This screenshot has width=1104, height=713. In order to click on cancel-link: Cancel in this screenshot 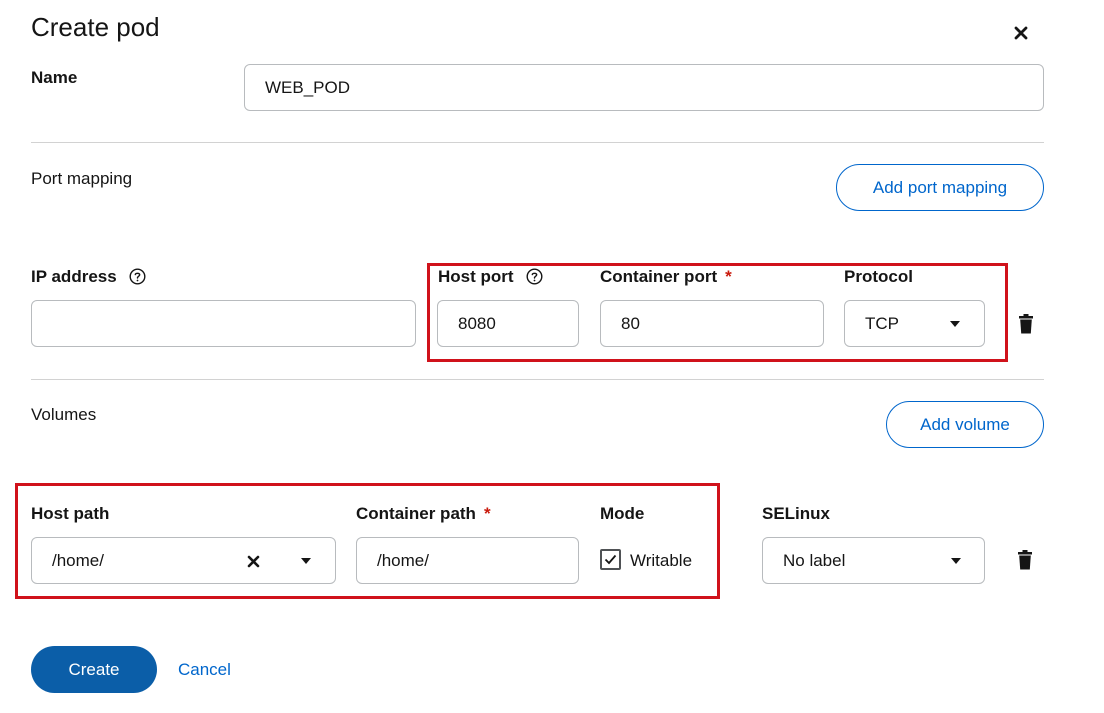, I will do `click(204, 670)`.